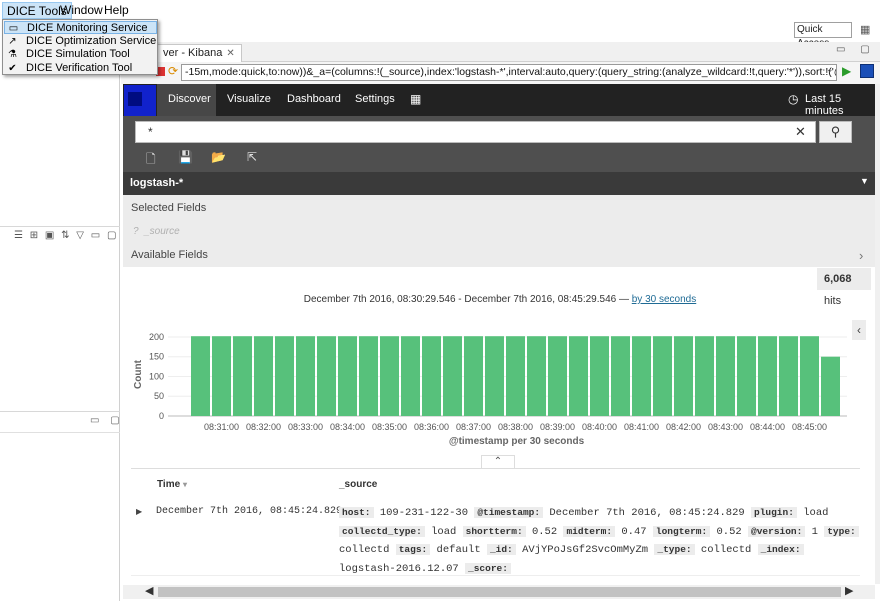 This screenshot has height=601, width=880. Describe the element at coordinates (116, 10) in the screenshot. I see `menu-help: Help` at that location.